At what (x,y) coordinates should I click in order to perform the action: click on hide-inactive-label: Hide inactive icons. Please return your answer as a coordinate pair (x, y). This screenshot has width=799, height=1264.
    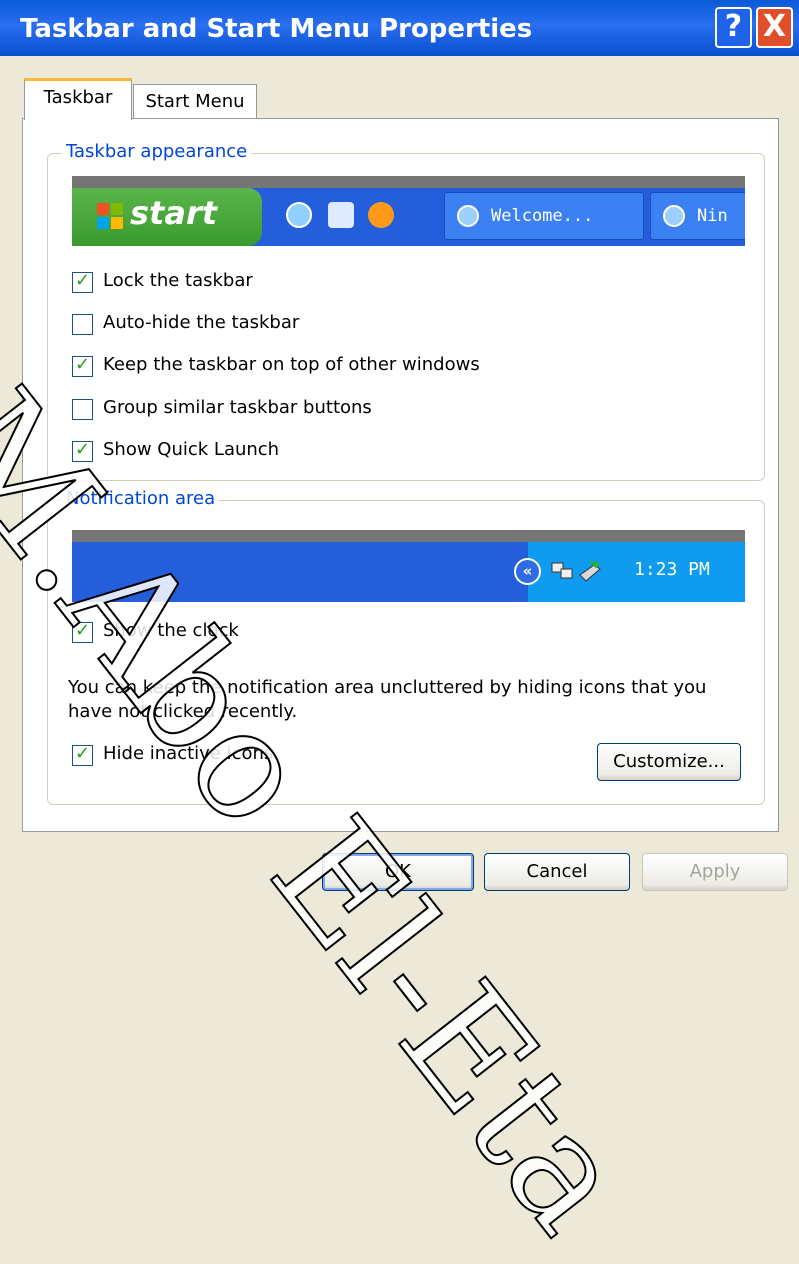
    Looking at the image, I should click on (188, 753).